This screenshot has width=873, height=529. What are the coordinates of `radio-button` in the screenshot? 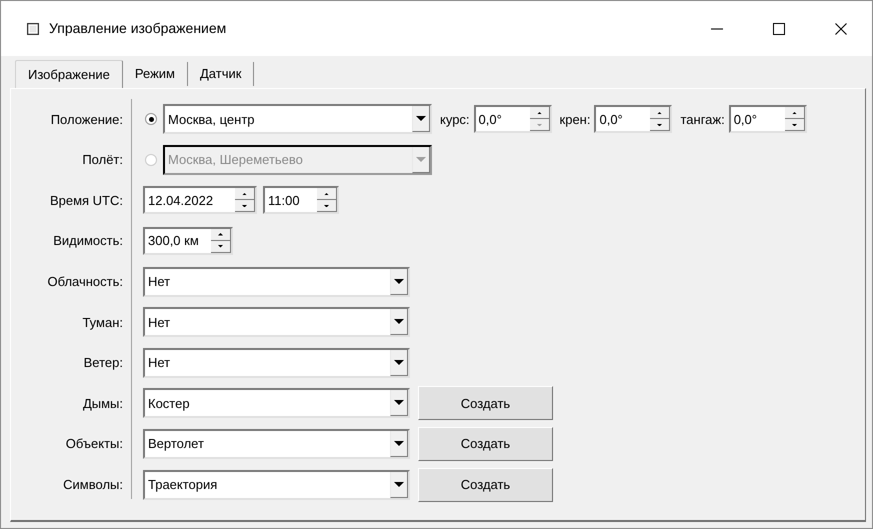 It's located at (151, 119).